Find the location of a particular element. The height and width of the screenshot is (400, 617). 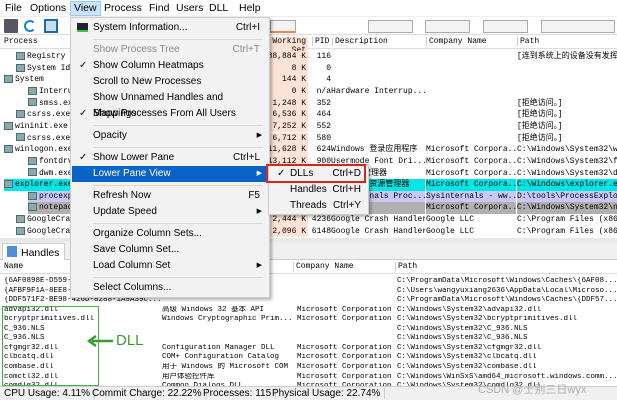

menu-item-load-column-set: Load Column Set ▶ is located at coordinates (170, 266).